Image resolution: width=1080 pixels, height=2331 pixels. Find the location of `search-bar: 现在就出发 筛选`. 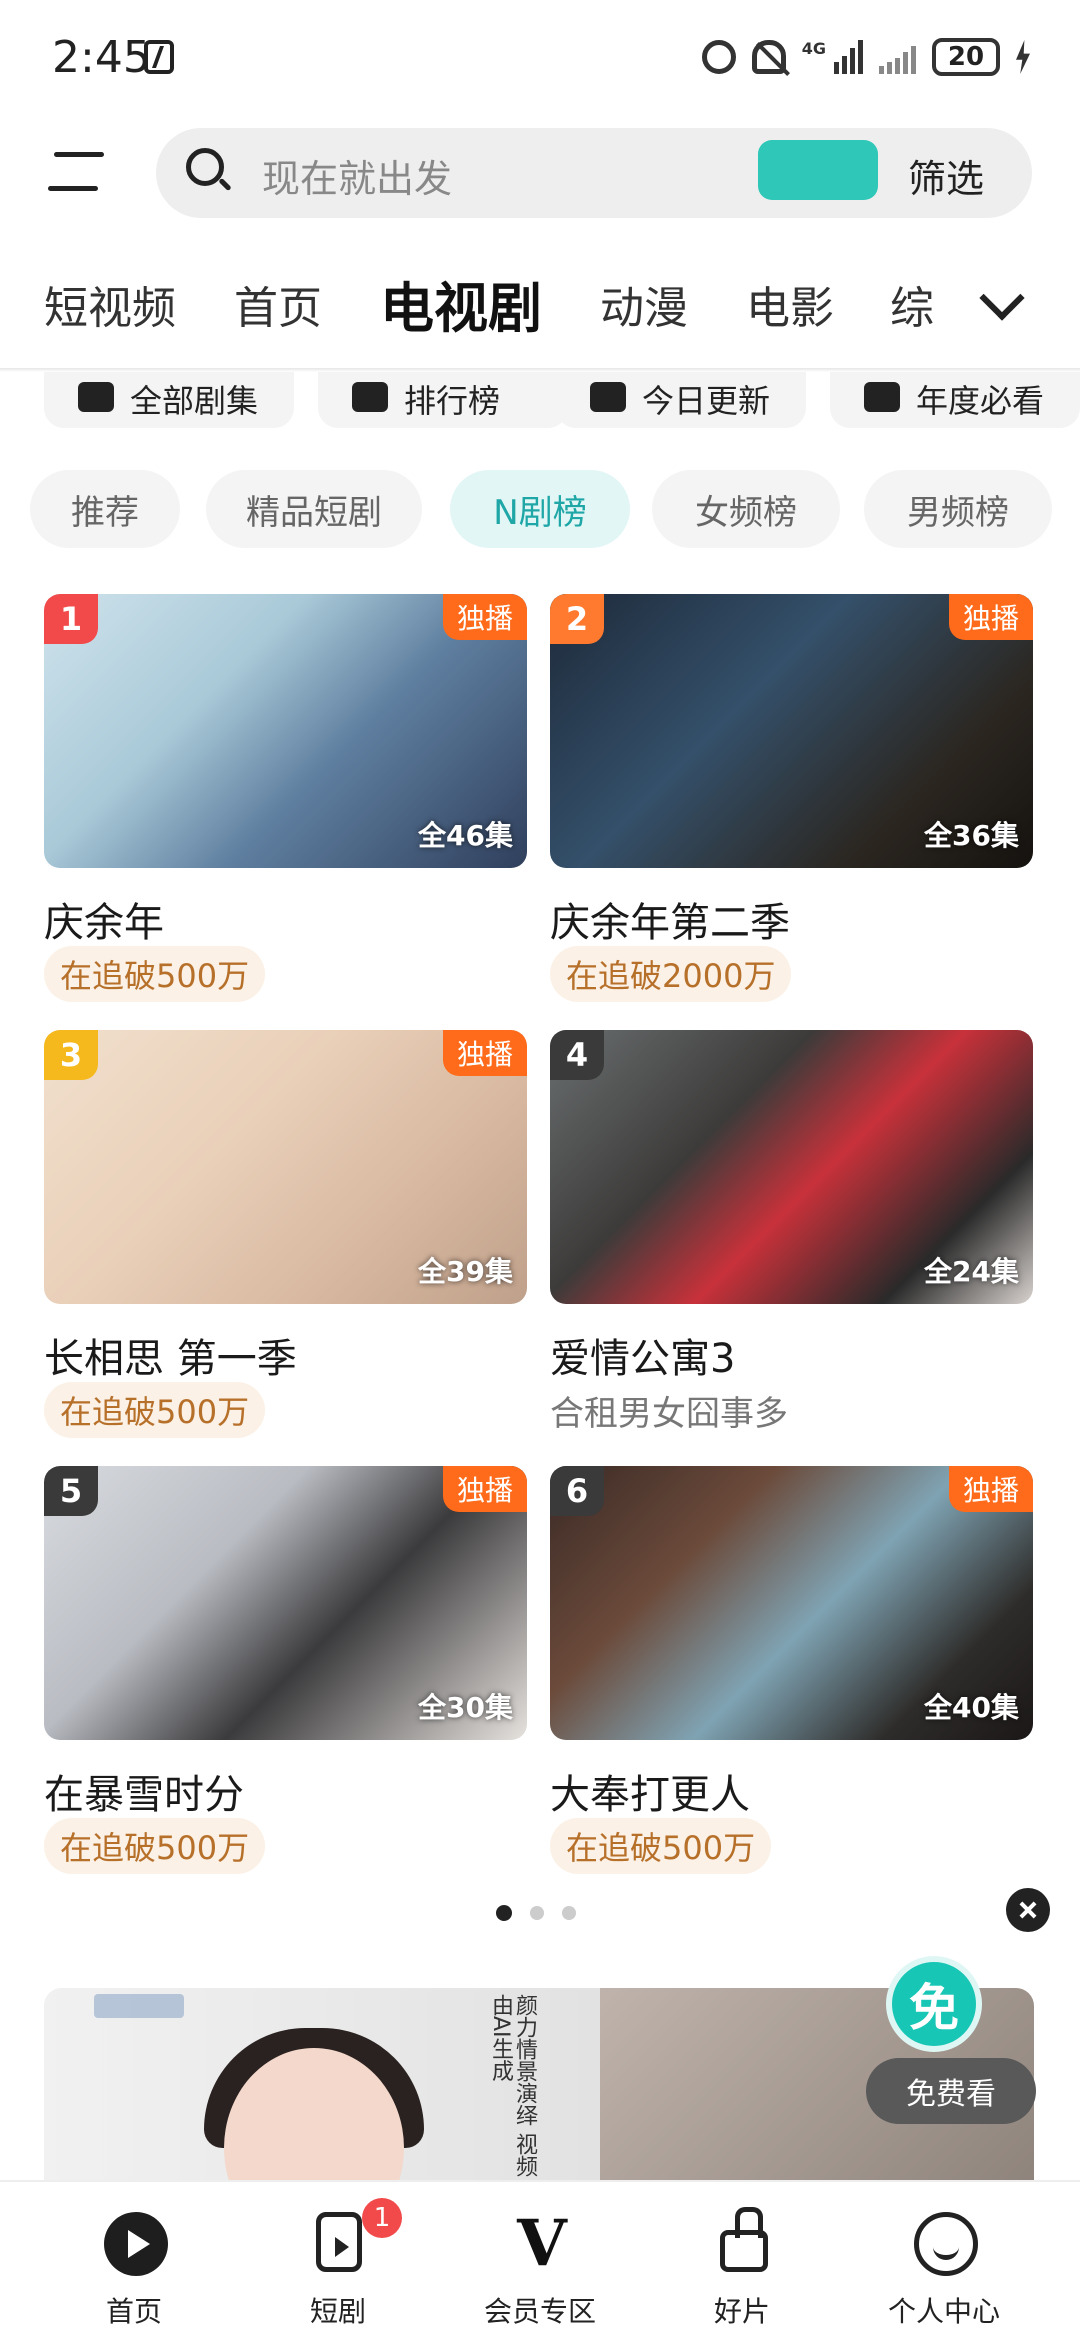

search-bar: 现在就出发 筛选 is located at coordinates (594, 173).